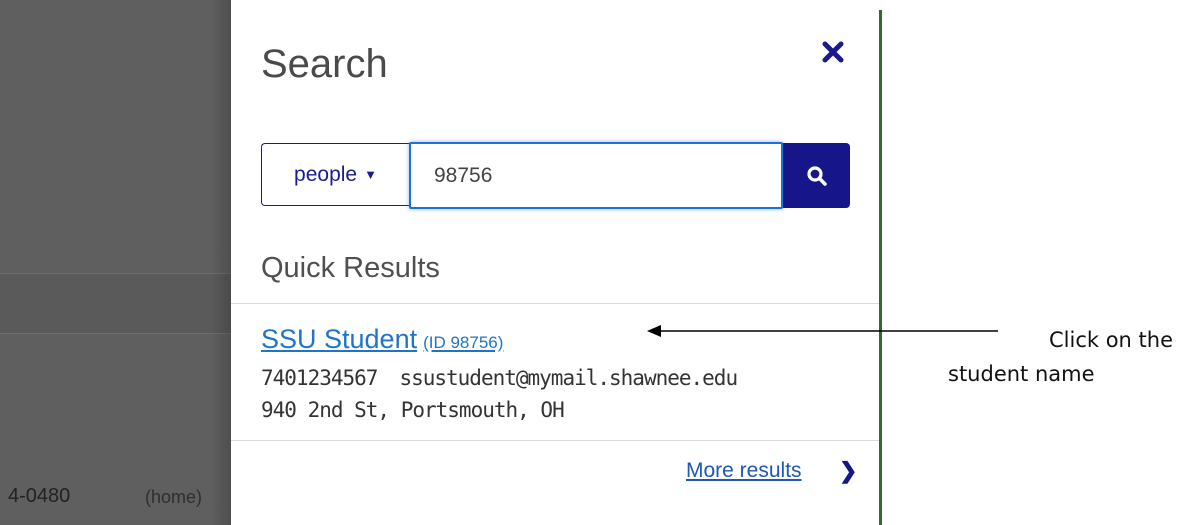 The height and width of the screenshot is (525, 1177). Describe the element at coordinates (463, 342) in the screenshot. I see `result-id-label: (ID 98756)` at that location.